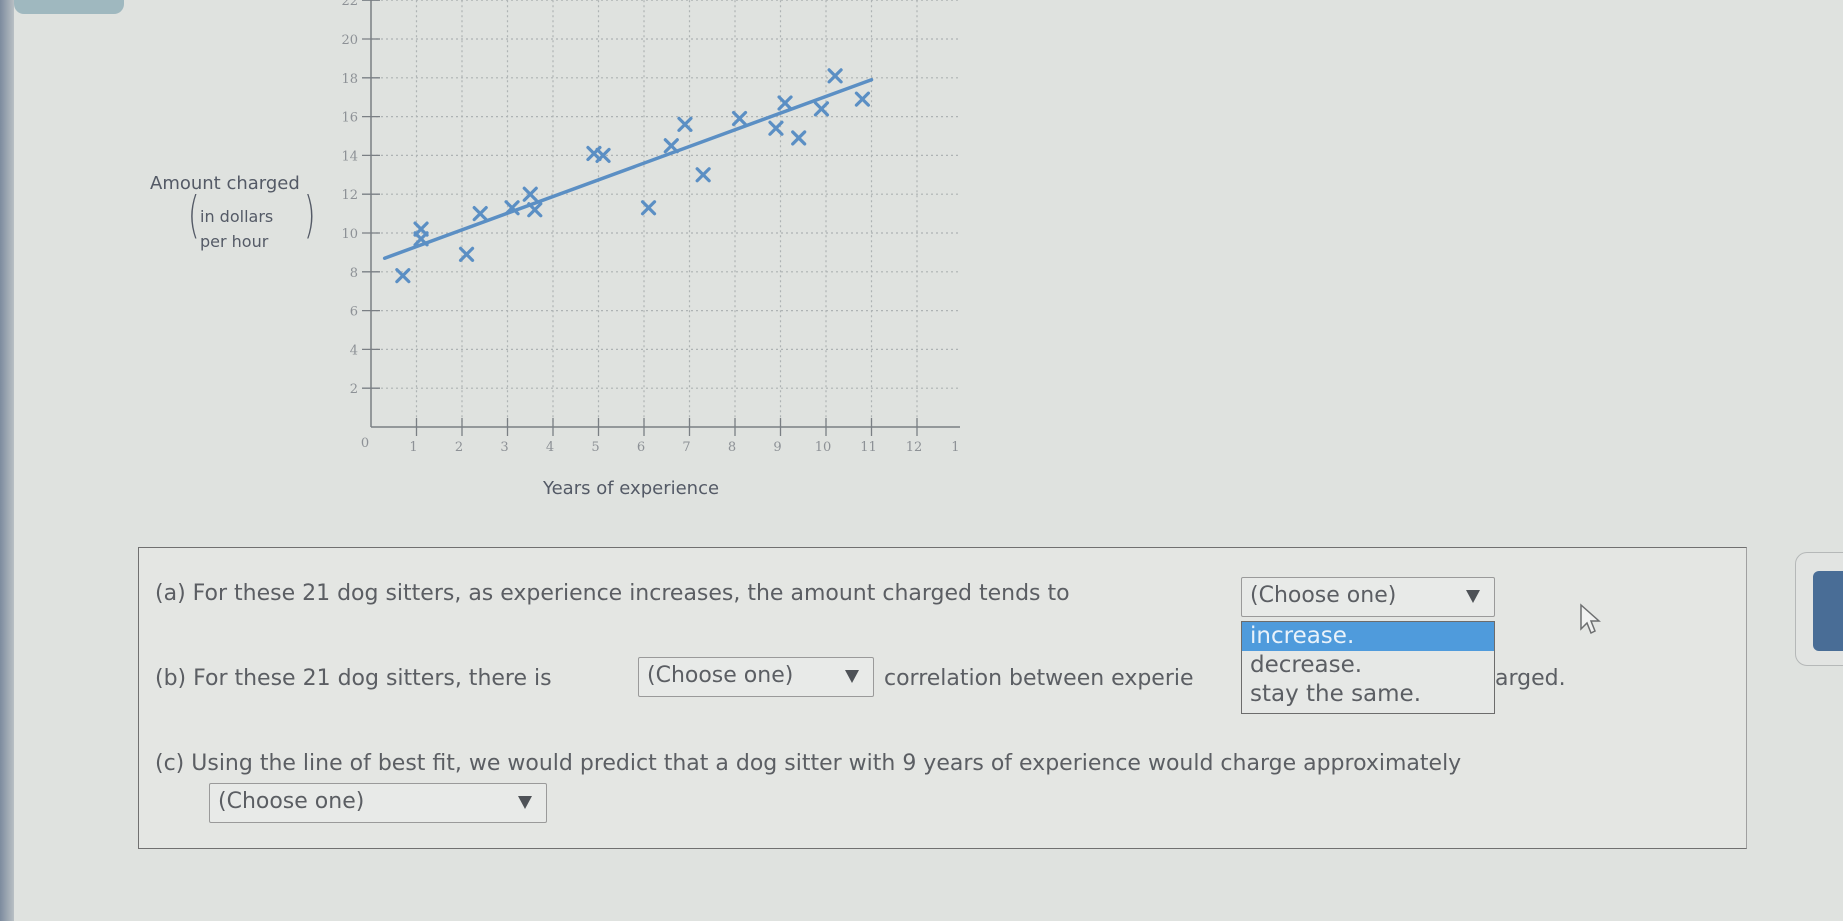 This screenshot has height=921, width=1843. What do you see at coordinates (349, 40) in the screenshot?
I see `y-tick-label: 20` at bounding box center [349, 40].